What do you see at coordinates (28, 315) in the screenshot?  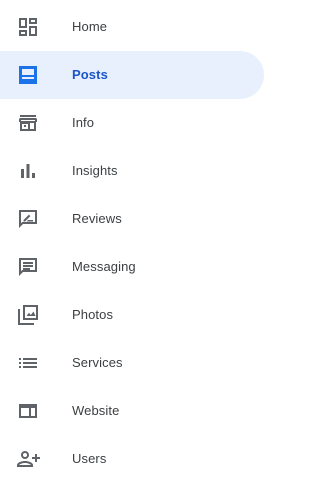 I see `photo-library-icon` at bounding box center [28, 315].